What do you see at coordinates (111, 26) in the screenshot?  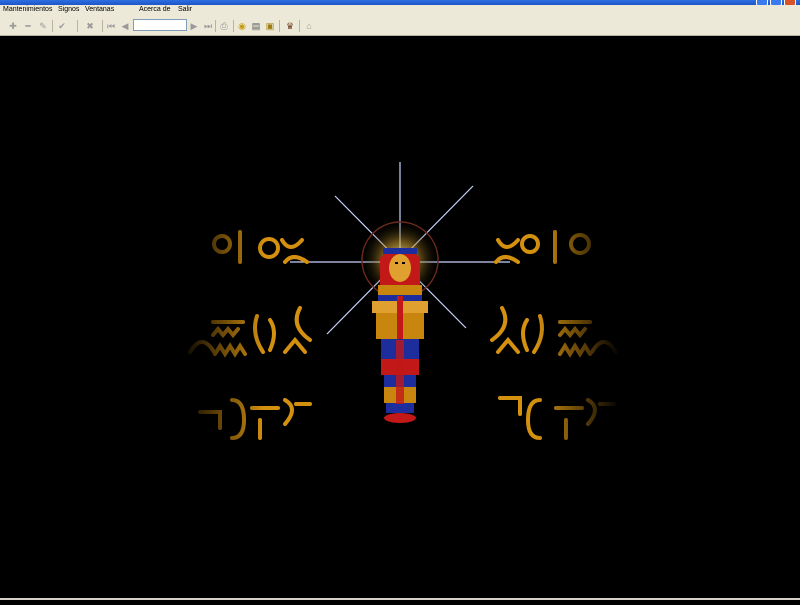 I see `first-record-icon: ⏮` at bounding box center [111, 26].